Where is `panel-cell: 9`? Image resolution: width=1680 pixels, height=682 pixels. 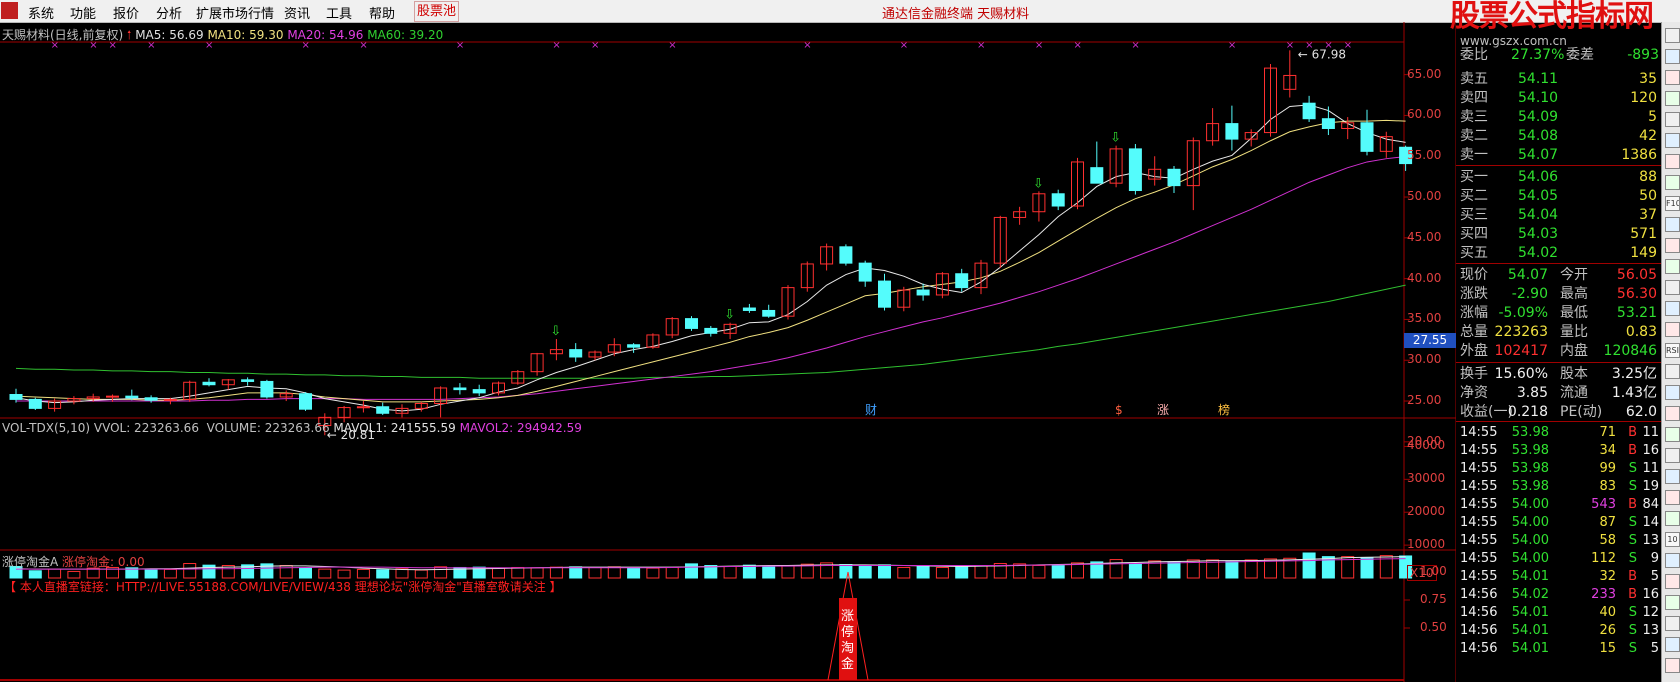 panel-cell: 9 is located at coordinates (1654, 558).